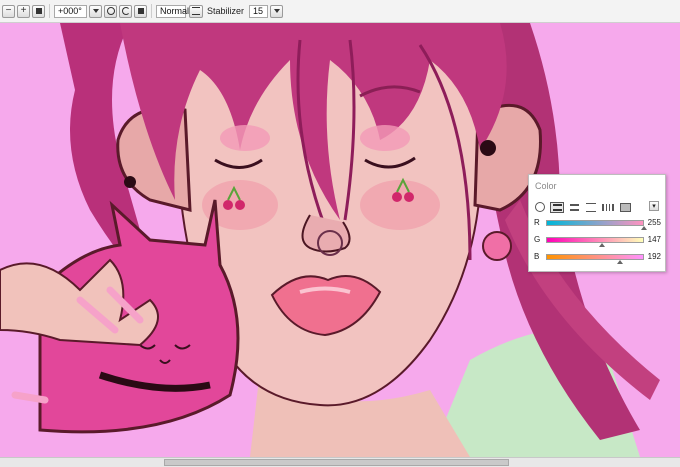 This screenshot has width=680, height=467. Describe the element at coordinates (654, 222) in the screenshot. I see `red-value: 255` at that location.